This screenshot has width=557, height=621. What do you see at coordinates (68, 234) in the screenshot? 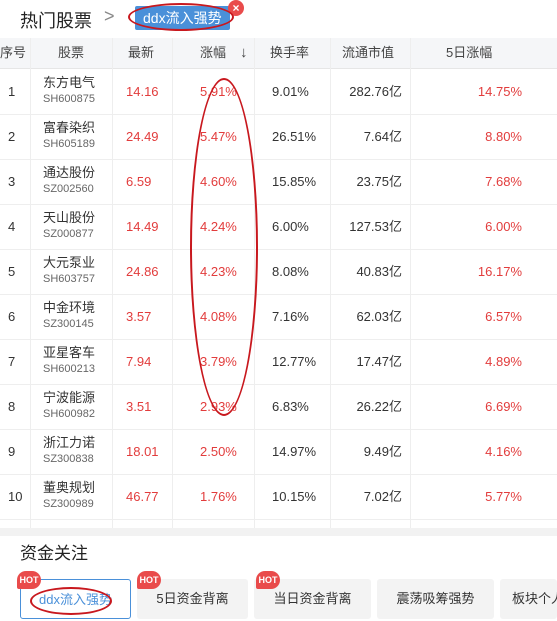
I see `stock-code: SZ000877` at bounding box center [68, 234].